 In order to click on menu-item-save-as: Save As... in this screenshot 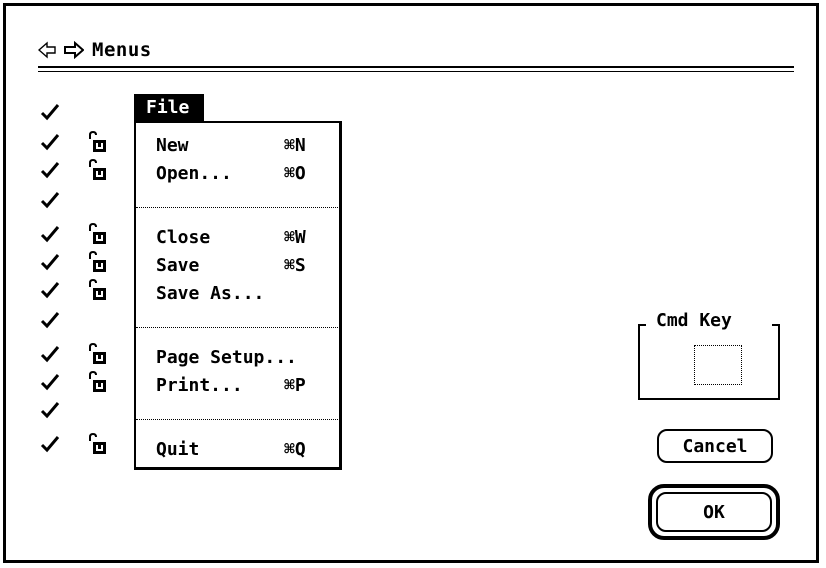, I will do `click(248, 293)`.